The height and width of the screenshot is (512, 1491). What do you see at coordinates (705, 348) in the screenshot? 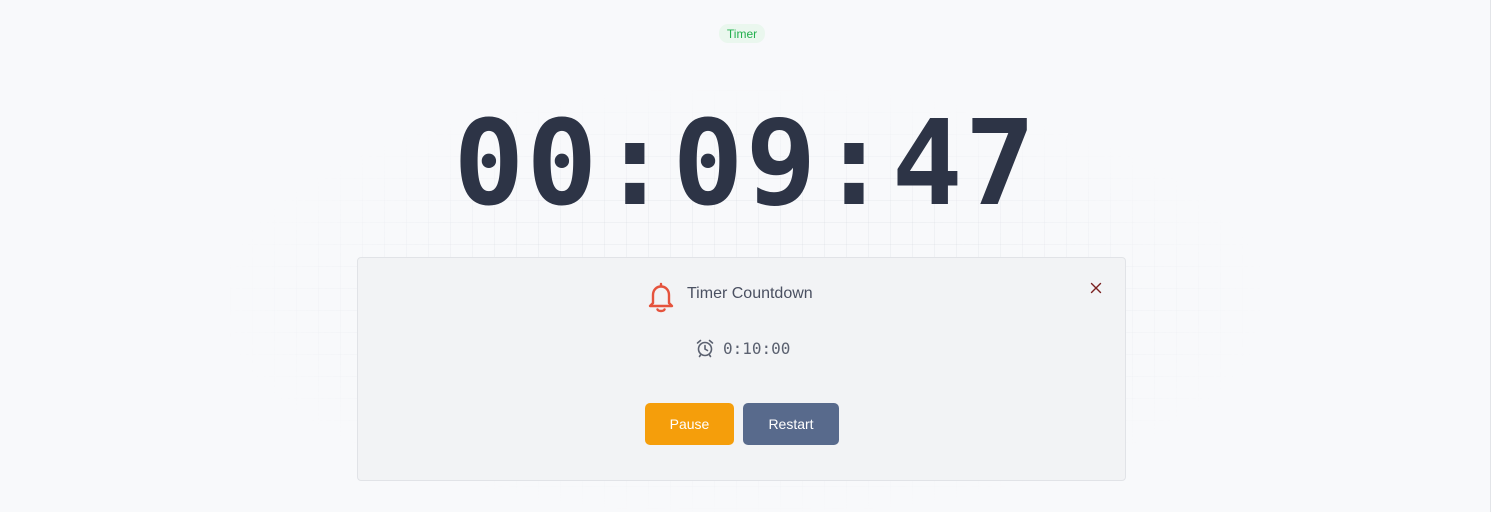
I see `alarm-clock-icon` at bounding box center [705, 348].